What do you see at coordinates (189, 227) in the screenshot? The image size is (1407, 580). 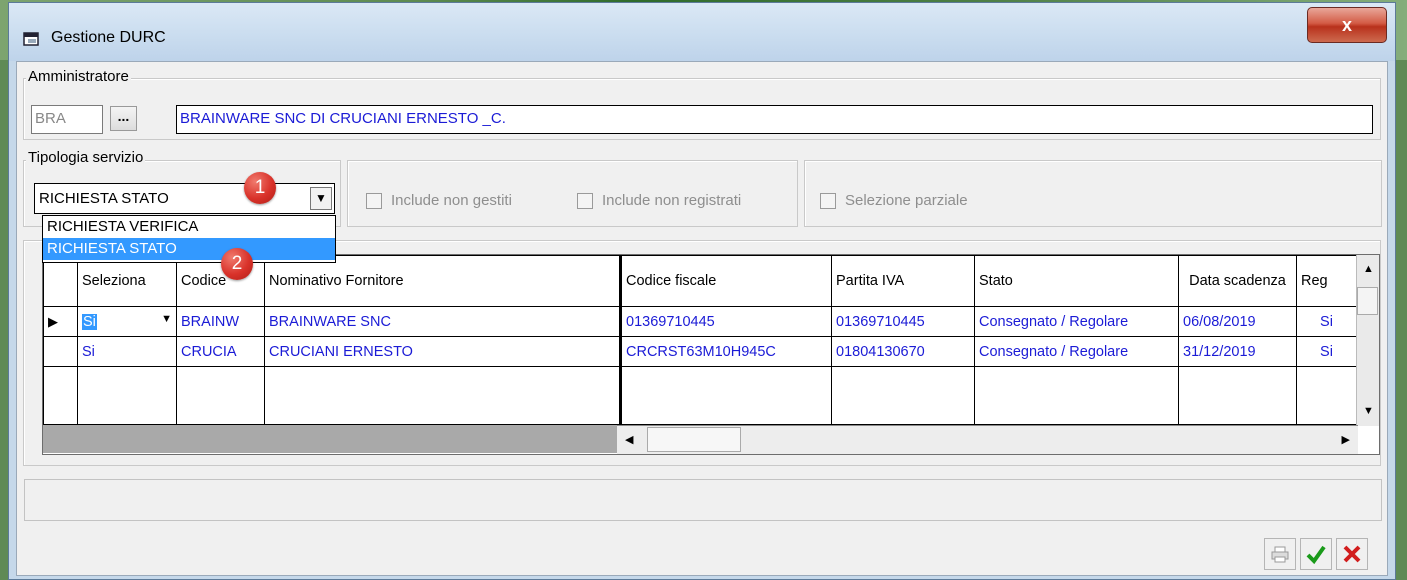 I see `dropdown-option-richiesta-verifica: RICHIESTA VERIFICA` at bounding box center [189, 227].